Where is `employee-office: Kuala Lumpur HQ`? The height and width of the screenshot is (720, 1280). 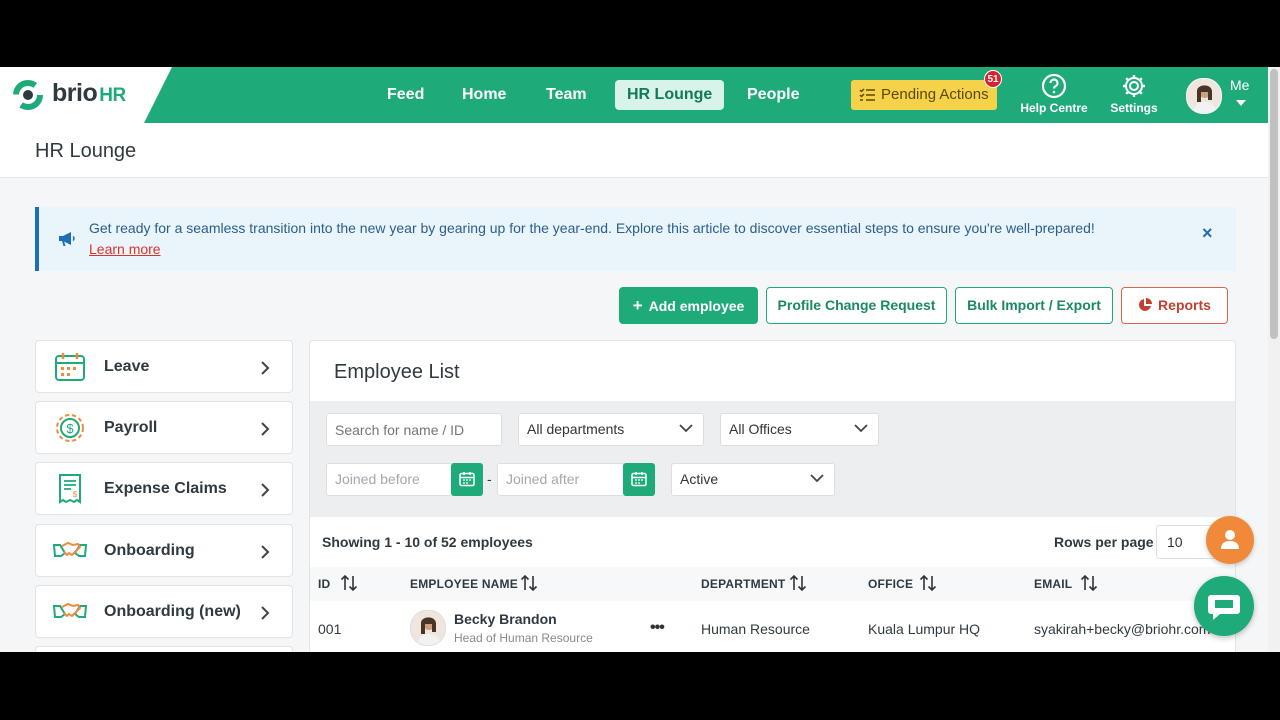 employee-office: Kuala Lumpur HQ is located at coordinates (924, 629).